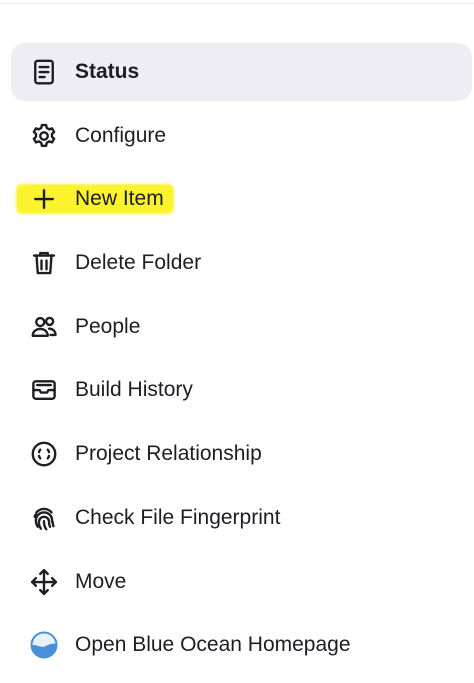 The image size is (474, 683). I want to click on nav-item-configure: Configure, so click(241, 136).